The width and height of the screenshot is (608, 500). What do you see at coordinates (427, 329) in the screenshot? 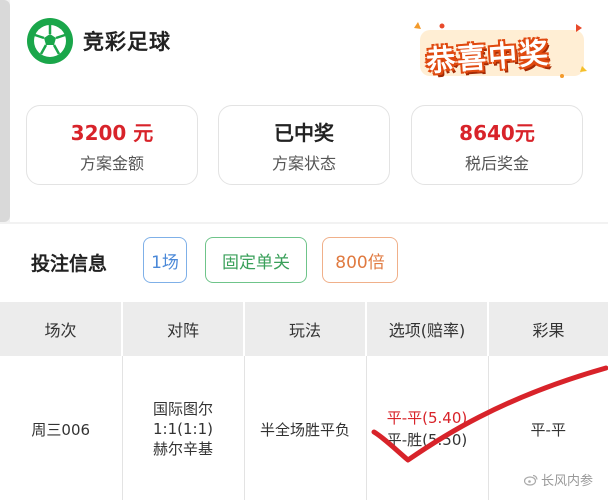
I see `header-option-odds: 选项(赔率)` at bounding box center [427, 329].